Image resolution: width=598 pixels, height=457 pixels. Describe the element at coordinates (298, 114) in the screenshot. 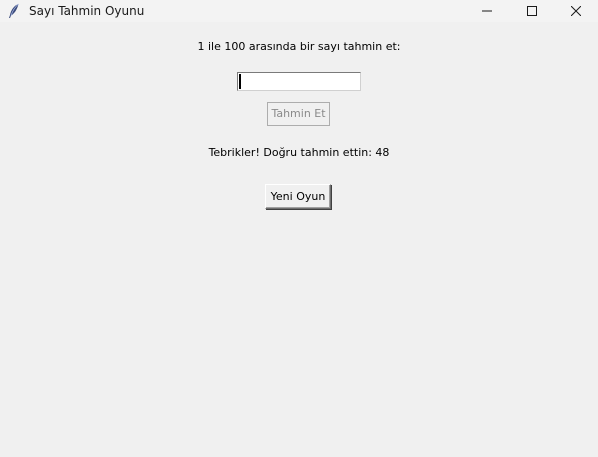

I see `guess-button: Tahmin Et` at that location.